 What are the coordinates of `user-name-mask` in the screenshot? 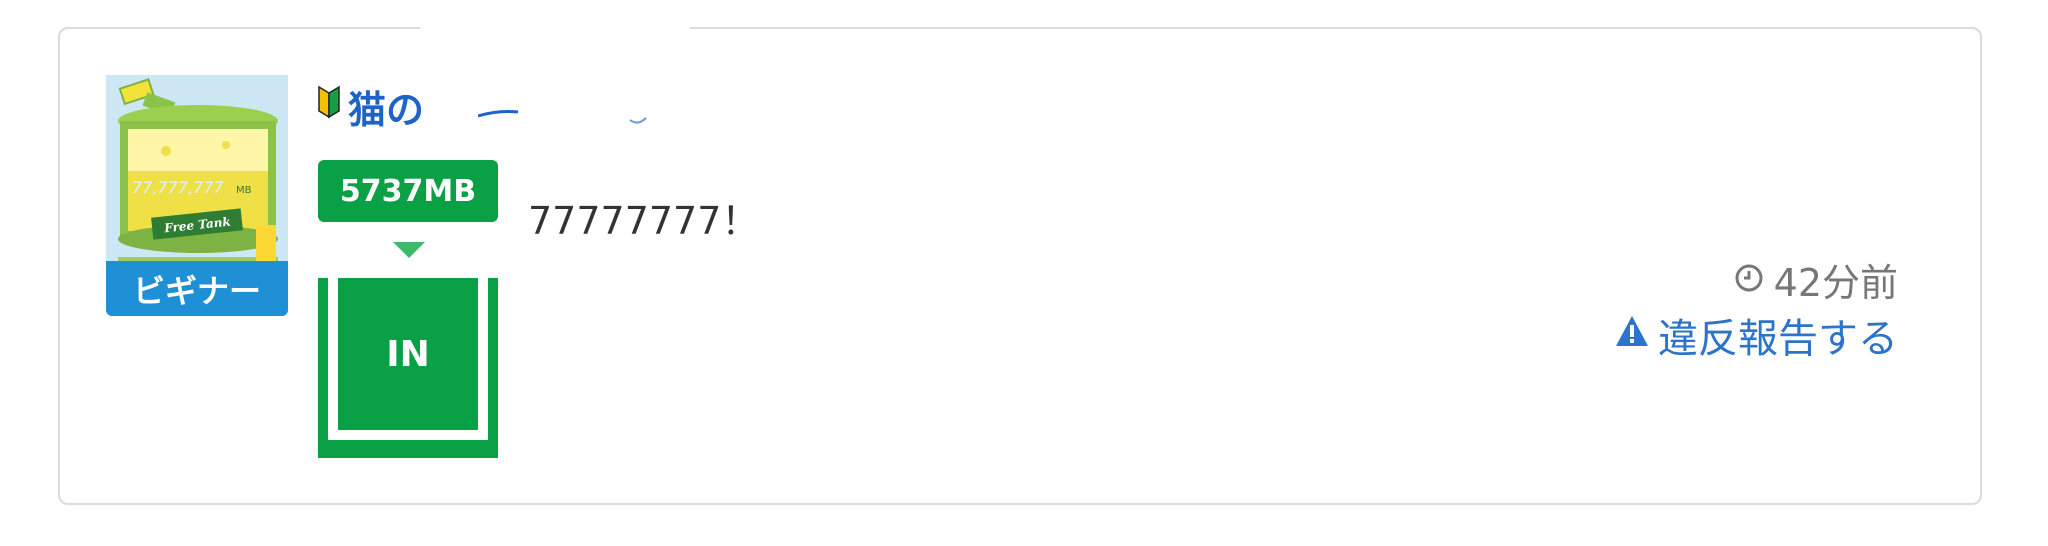 It's located at (572, 110).